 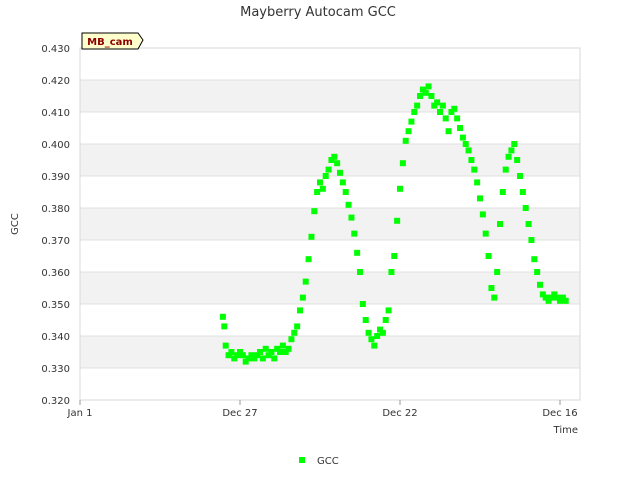 What do you see at coordinates (239, 413) in the screenshot?
I see `x-tick-label: Dec 27` at bounding box center [239, 413].